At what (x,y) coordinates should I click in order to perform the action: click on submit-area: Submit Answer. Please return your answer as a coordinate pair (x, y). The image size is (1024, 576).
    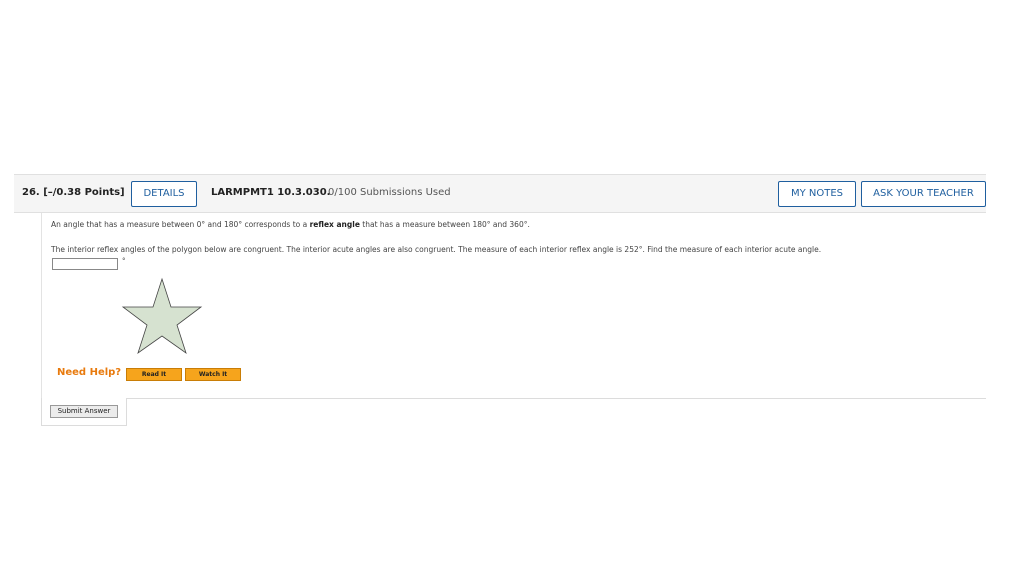
    Looking at the image, I should click on (84, 412).